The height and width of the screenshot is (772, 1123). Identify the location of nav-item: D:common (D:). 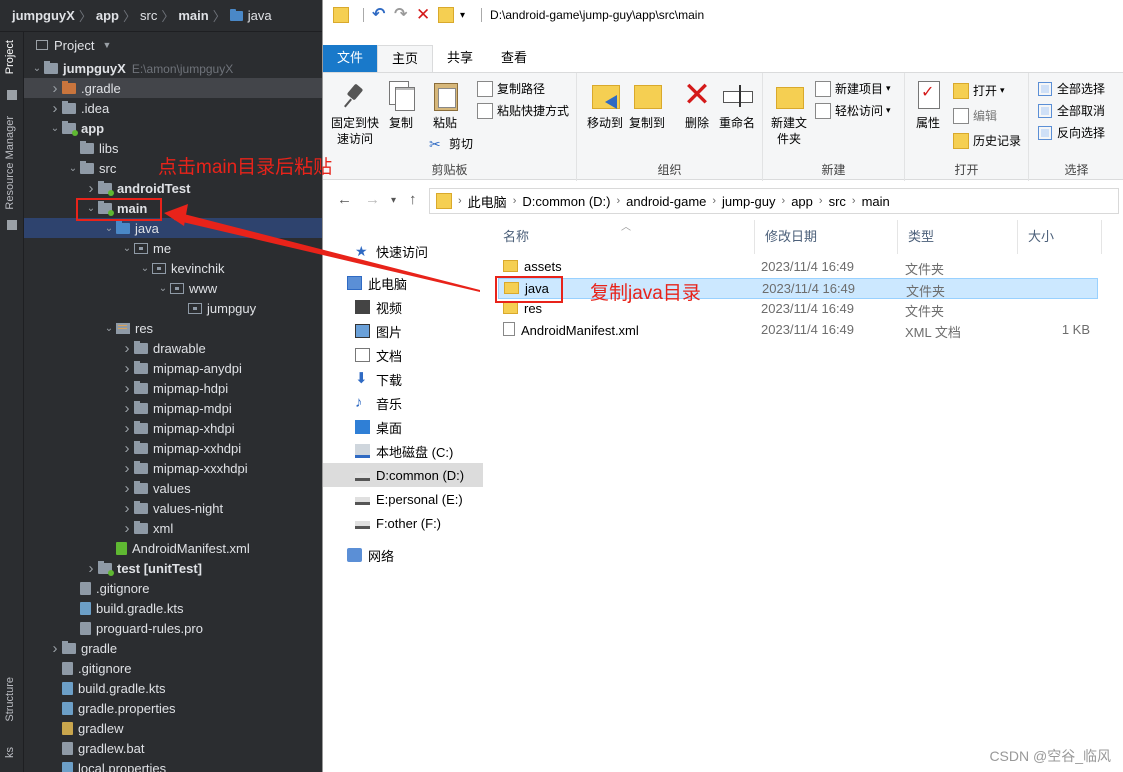
(403, 475).